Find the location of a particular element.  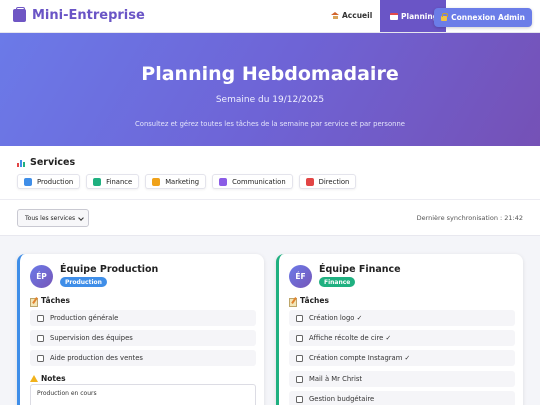

service-chip-marketing: Marketing is located at coordinates (176, 181).